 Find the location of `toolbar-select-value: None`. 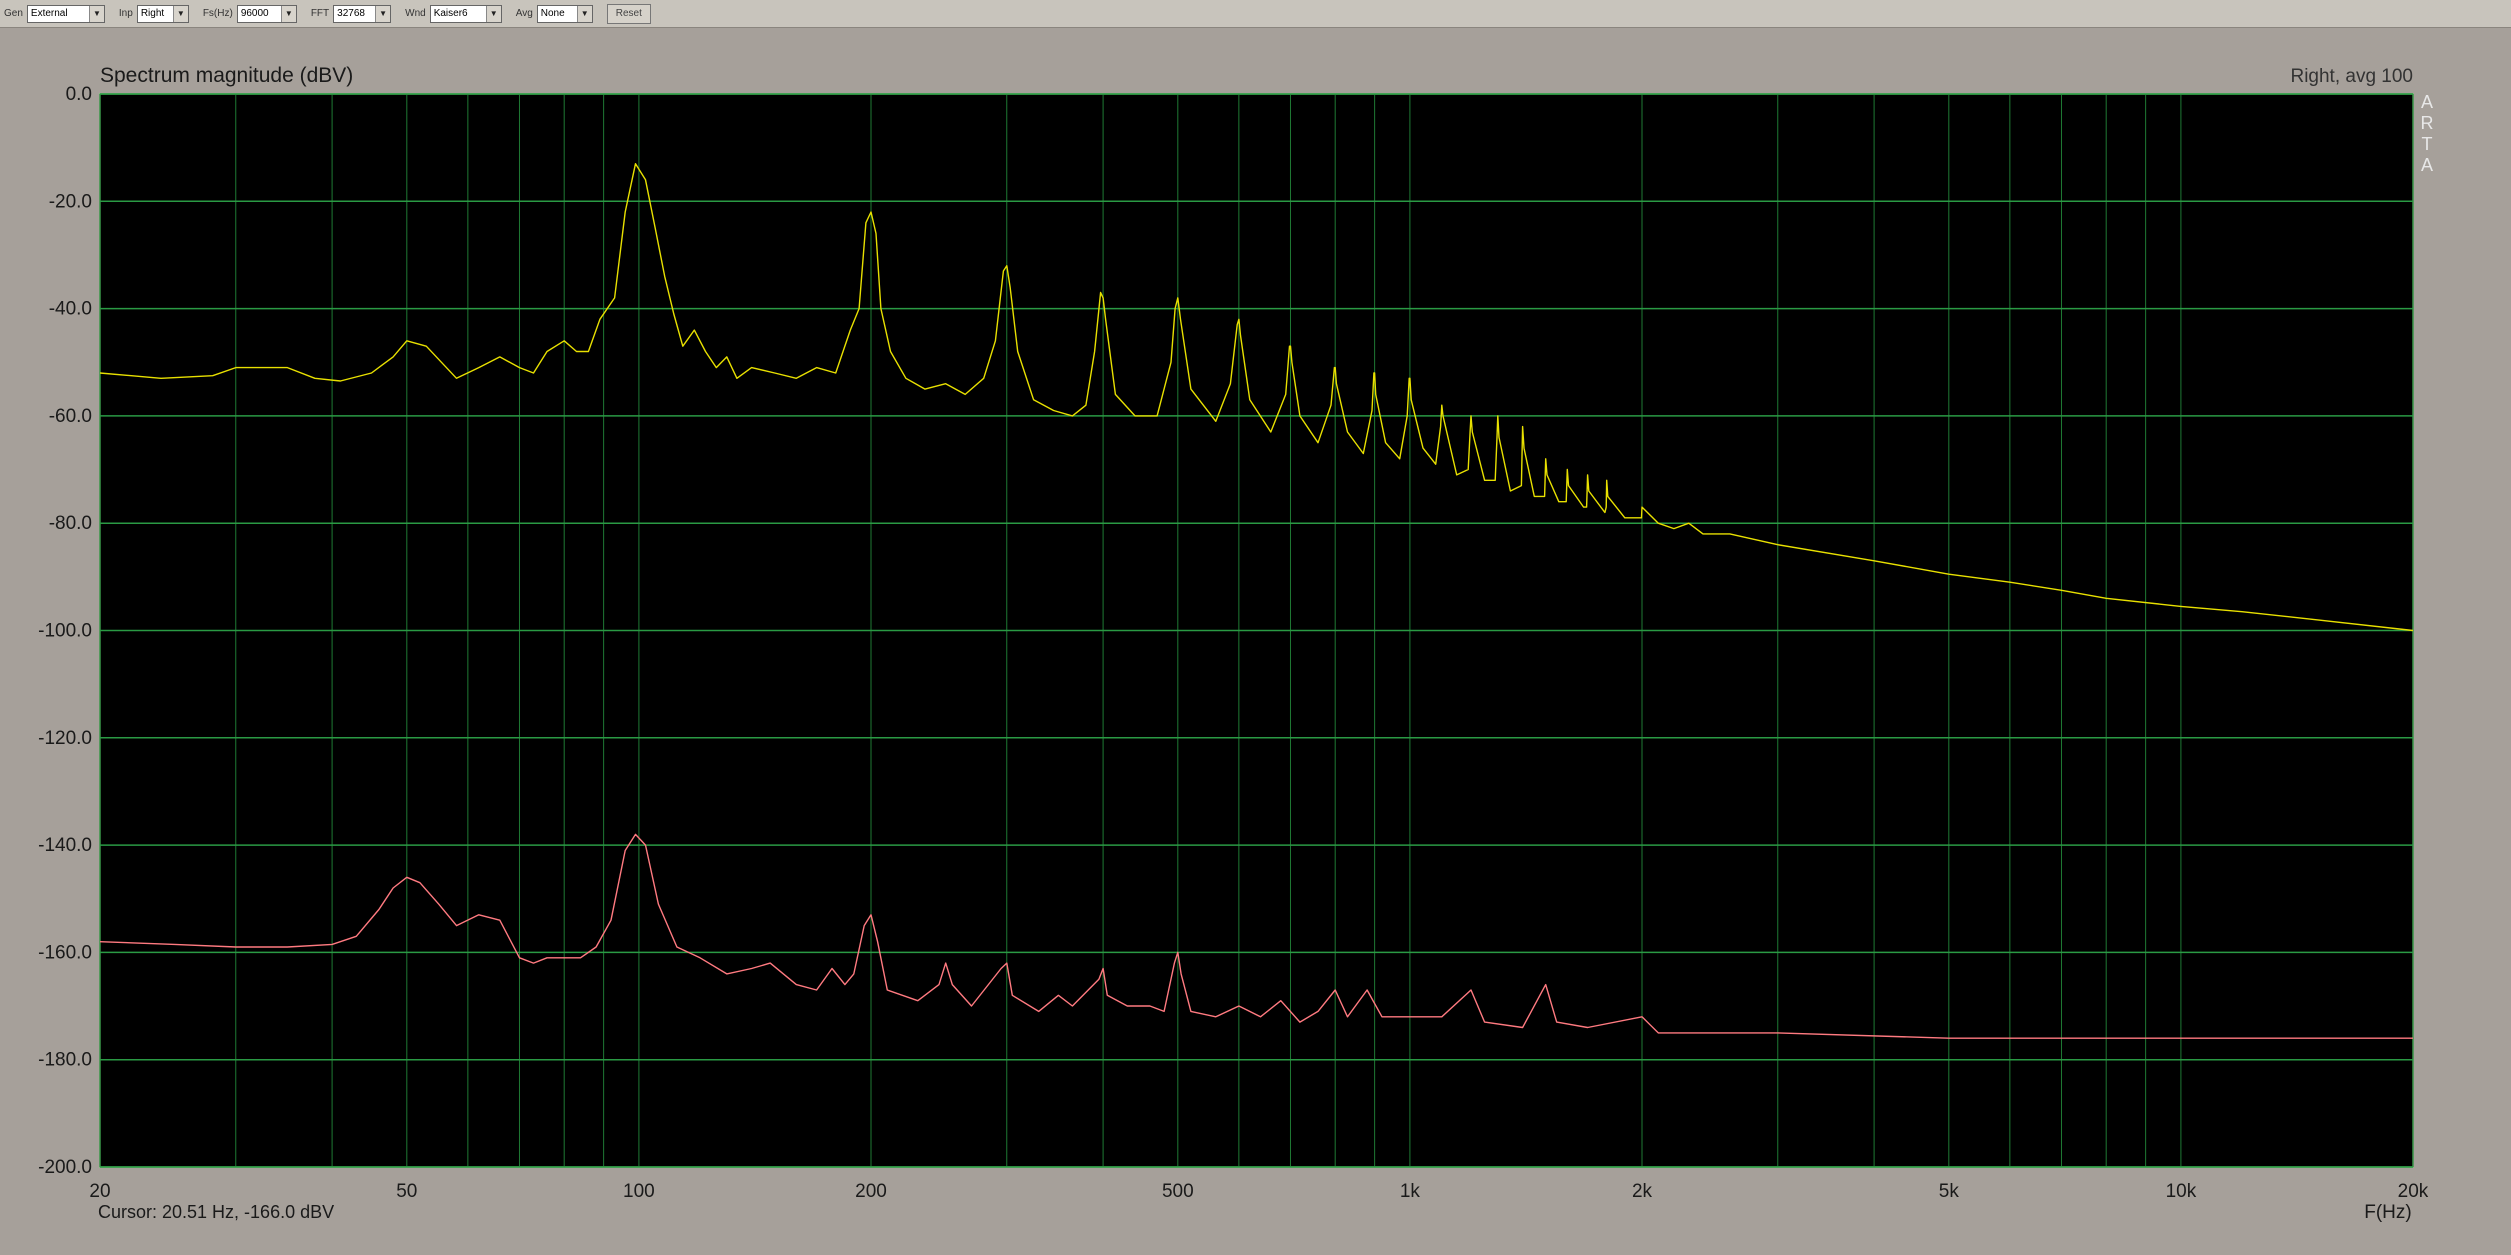

toolbar-select-value: None is located at coordinates (552, 13).